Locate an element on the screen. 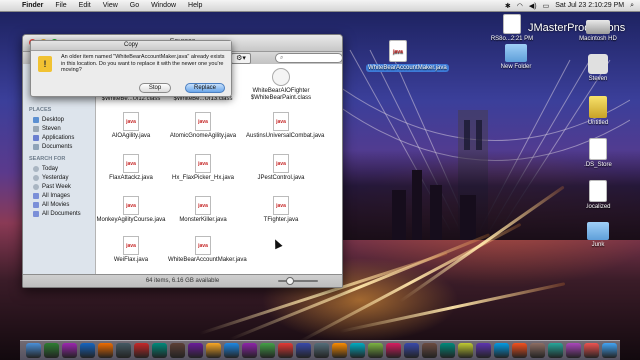 The height and width of the screenshot is (360, 640). desktop-icon-junk: Junk is located at coordinates (598, 235).